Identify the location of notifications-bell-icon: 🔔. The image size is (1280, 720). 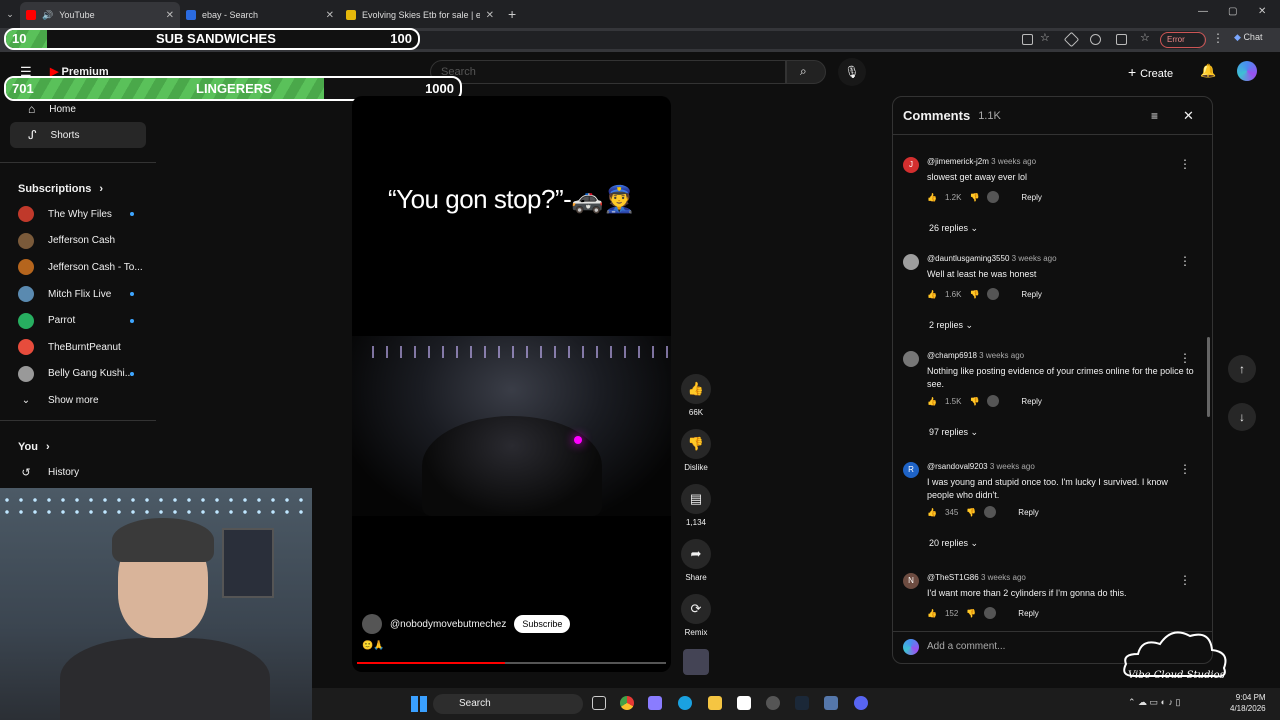
(1208, 71).